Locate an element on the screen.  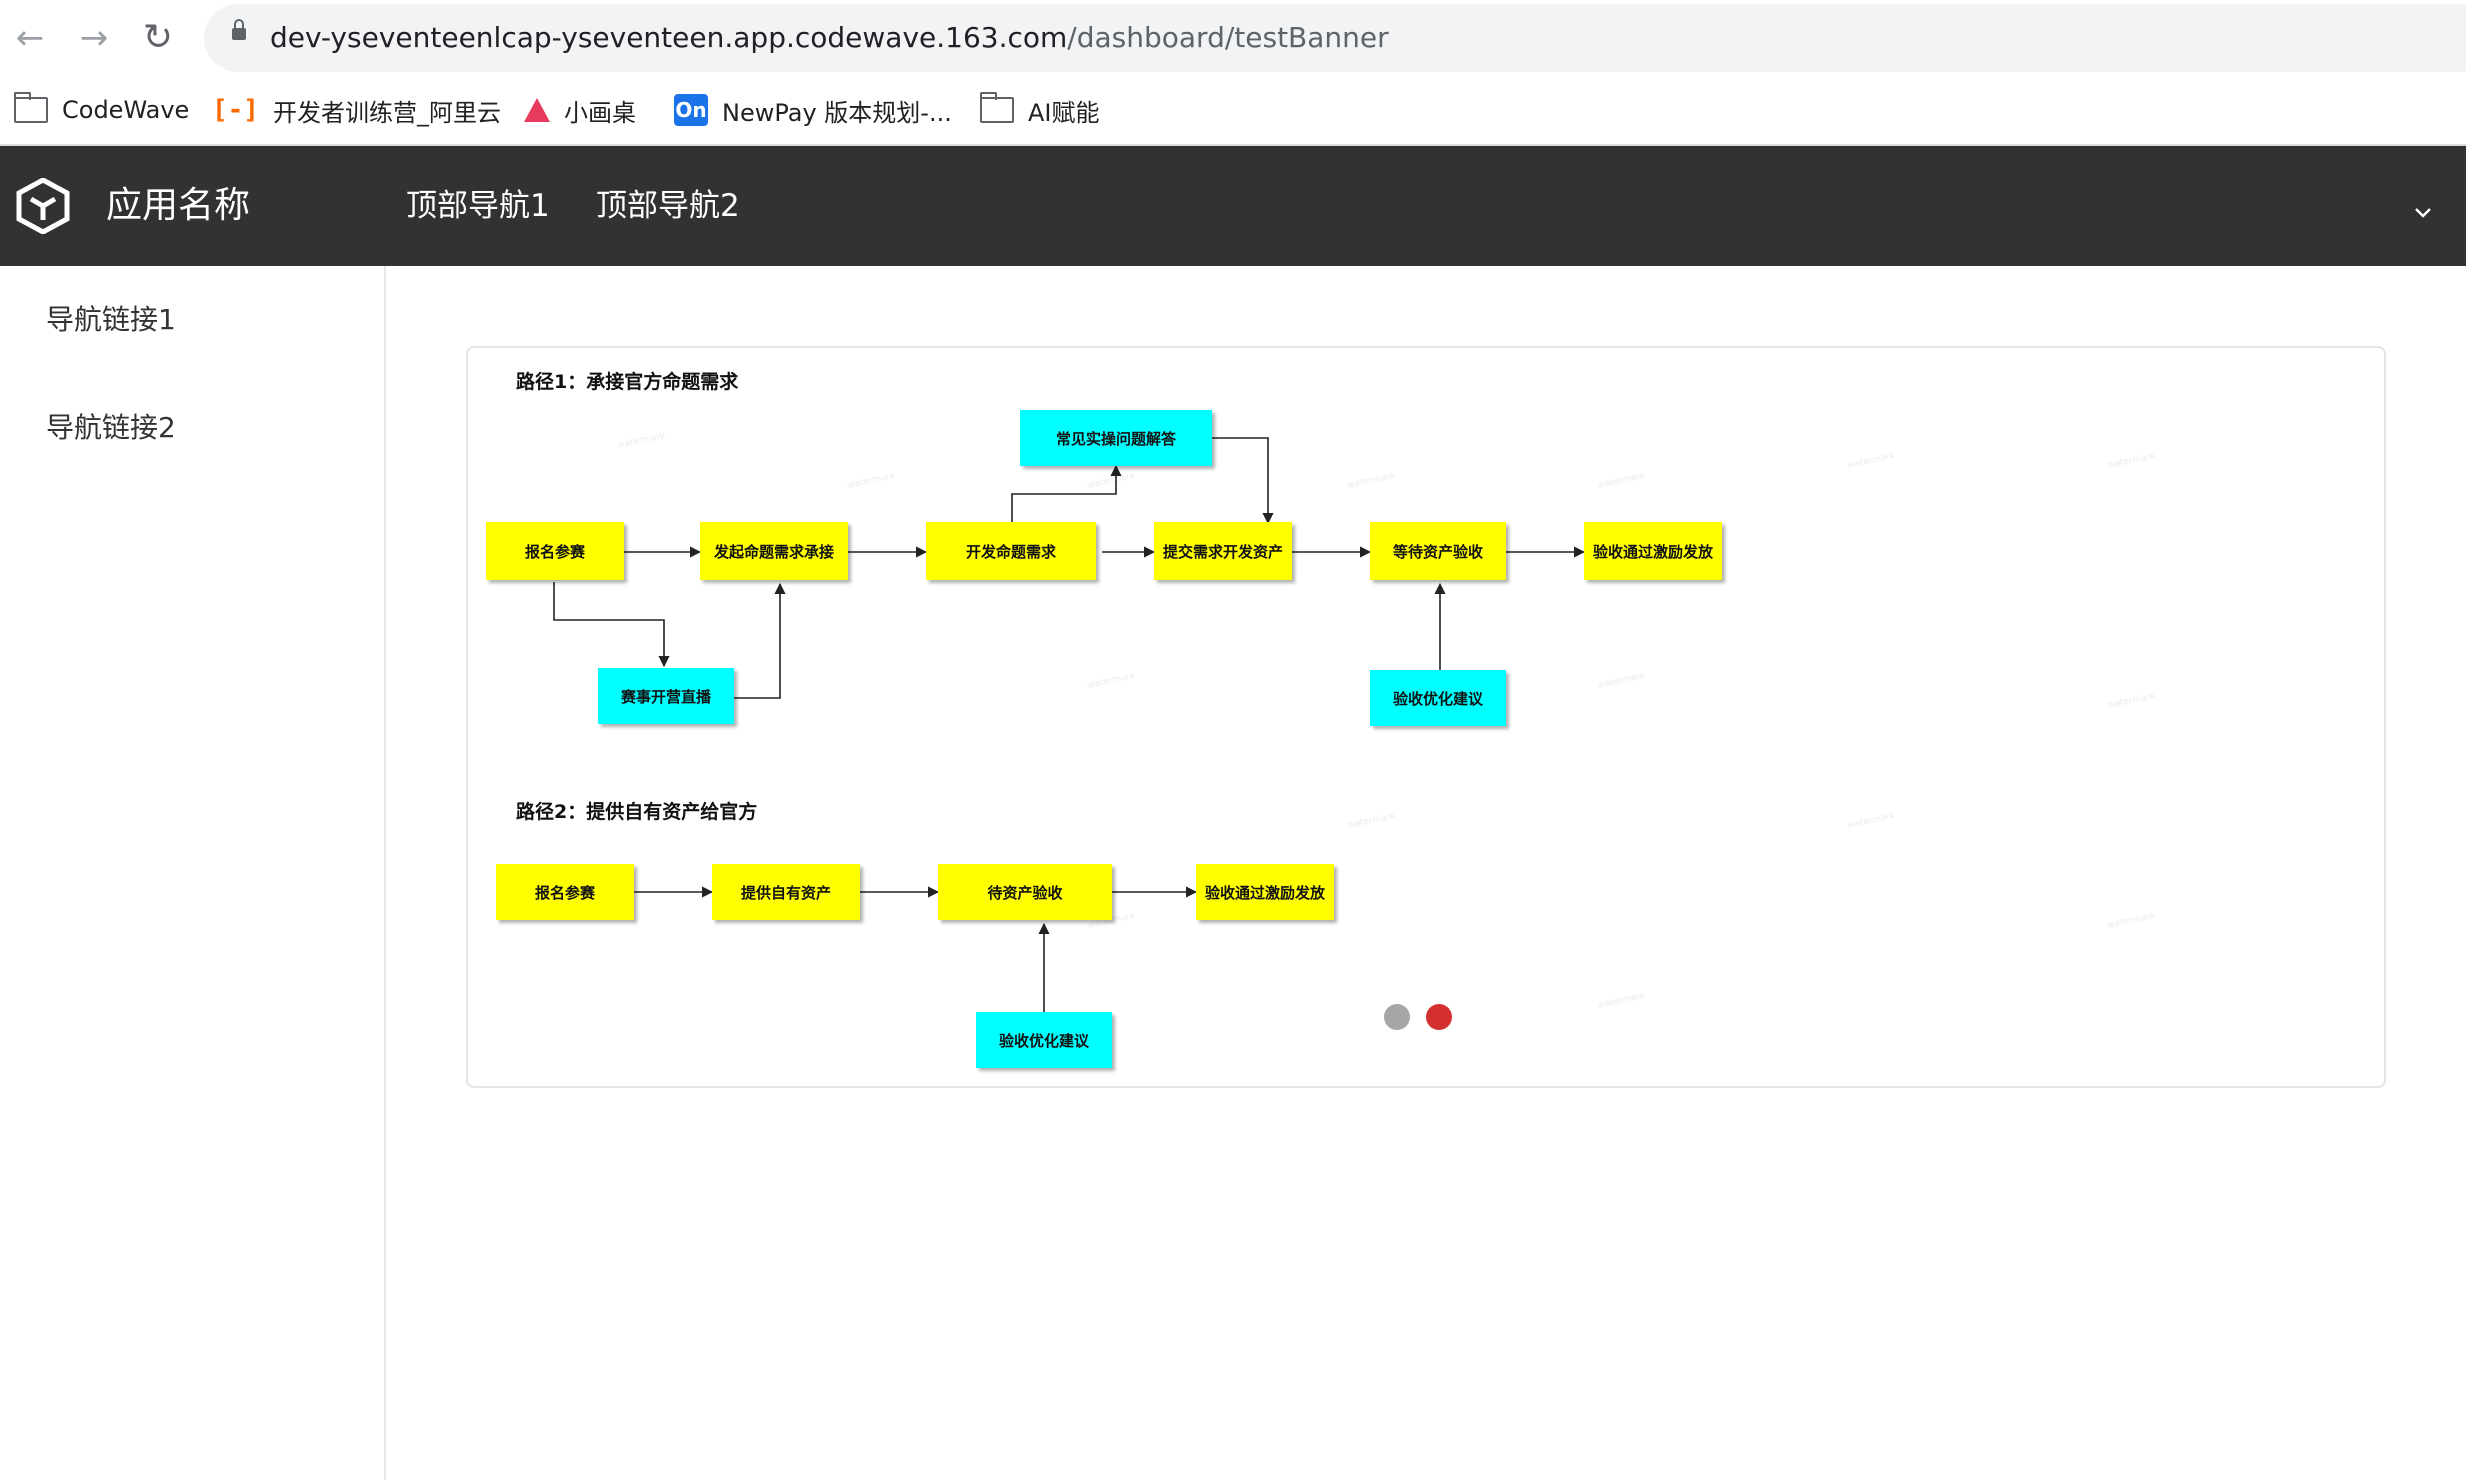
xiaohuazhuo-icon is located at coordinates (537, 110).